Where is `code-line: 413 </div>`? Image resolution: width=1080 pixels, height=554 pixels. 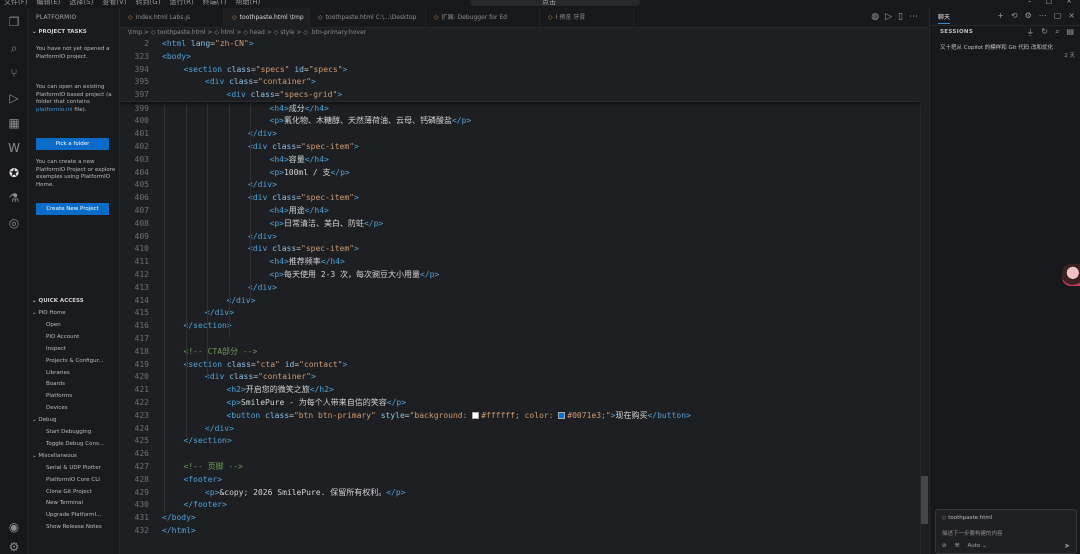
code-line: 413 </div> is located at coordinates (520, 288).